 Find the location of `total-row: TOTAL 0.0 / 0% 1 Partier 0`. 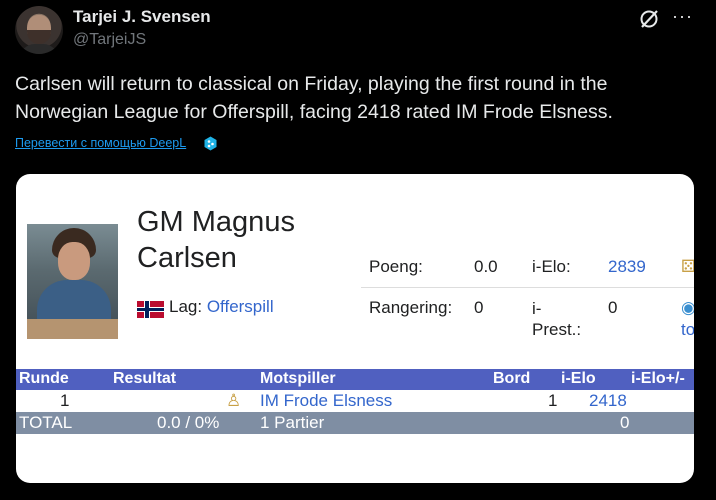

total-row: TOTAL 0.0 / 0% 1 Partier 0 is located at coordinates (355, 423).